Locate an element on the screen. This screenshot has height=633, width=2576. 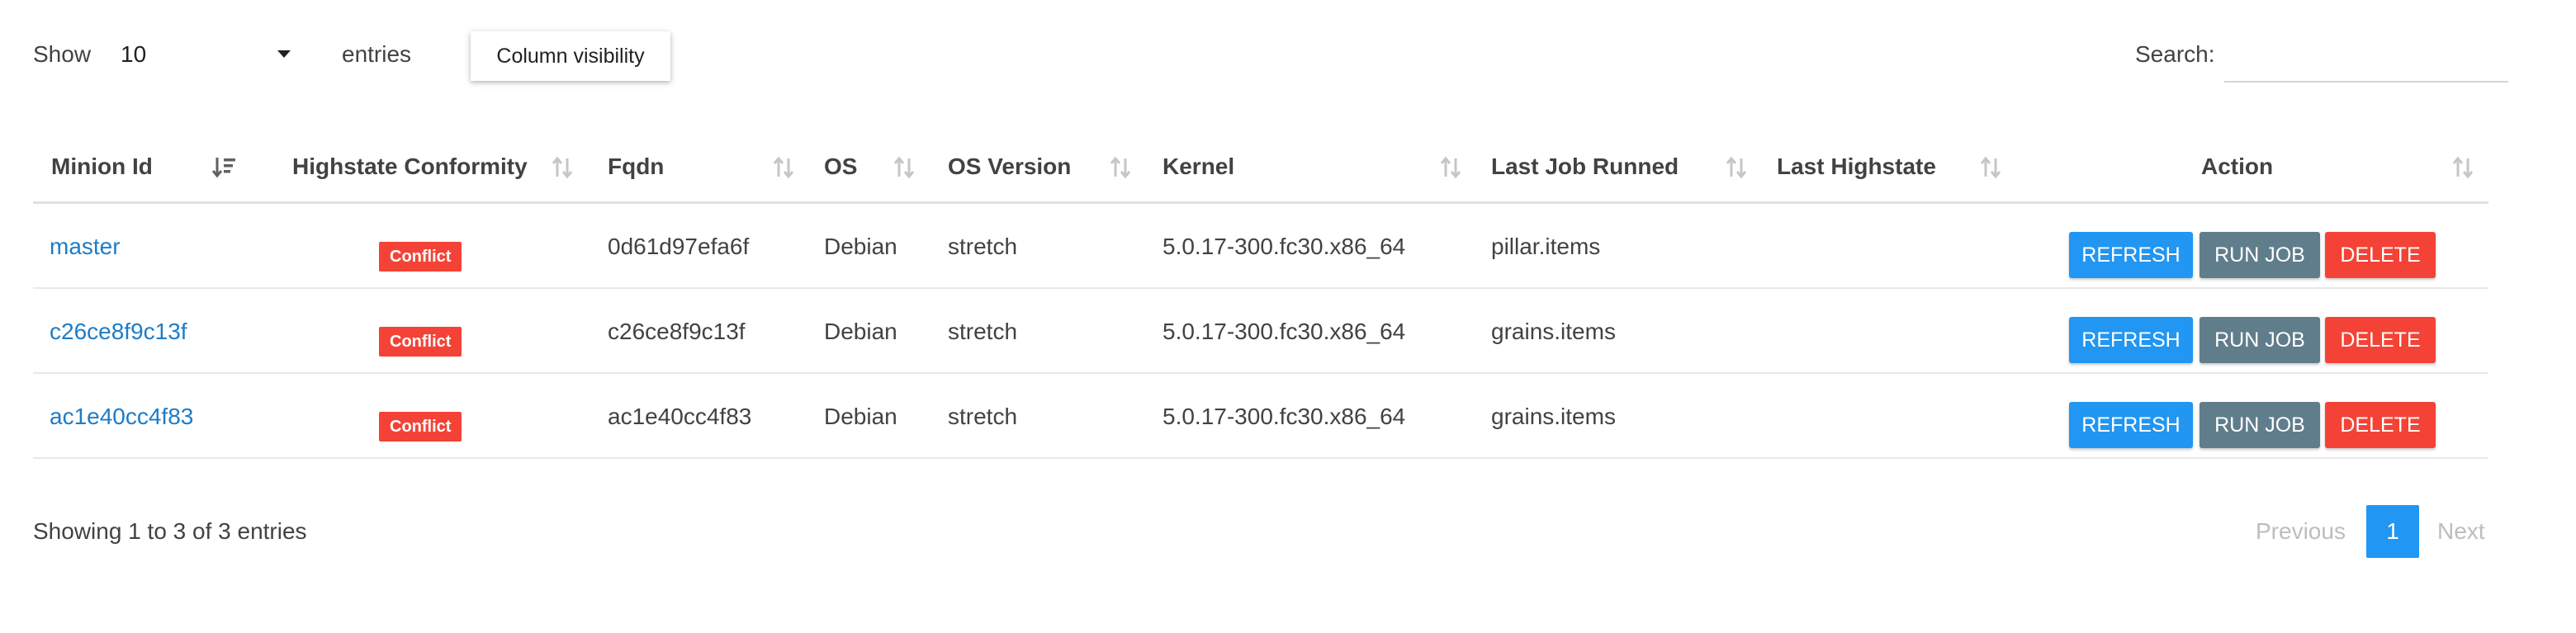
sorted-desc-icon is located at coordinates (223, 169).